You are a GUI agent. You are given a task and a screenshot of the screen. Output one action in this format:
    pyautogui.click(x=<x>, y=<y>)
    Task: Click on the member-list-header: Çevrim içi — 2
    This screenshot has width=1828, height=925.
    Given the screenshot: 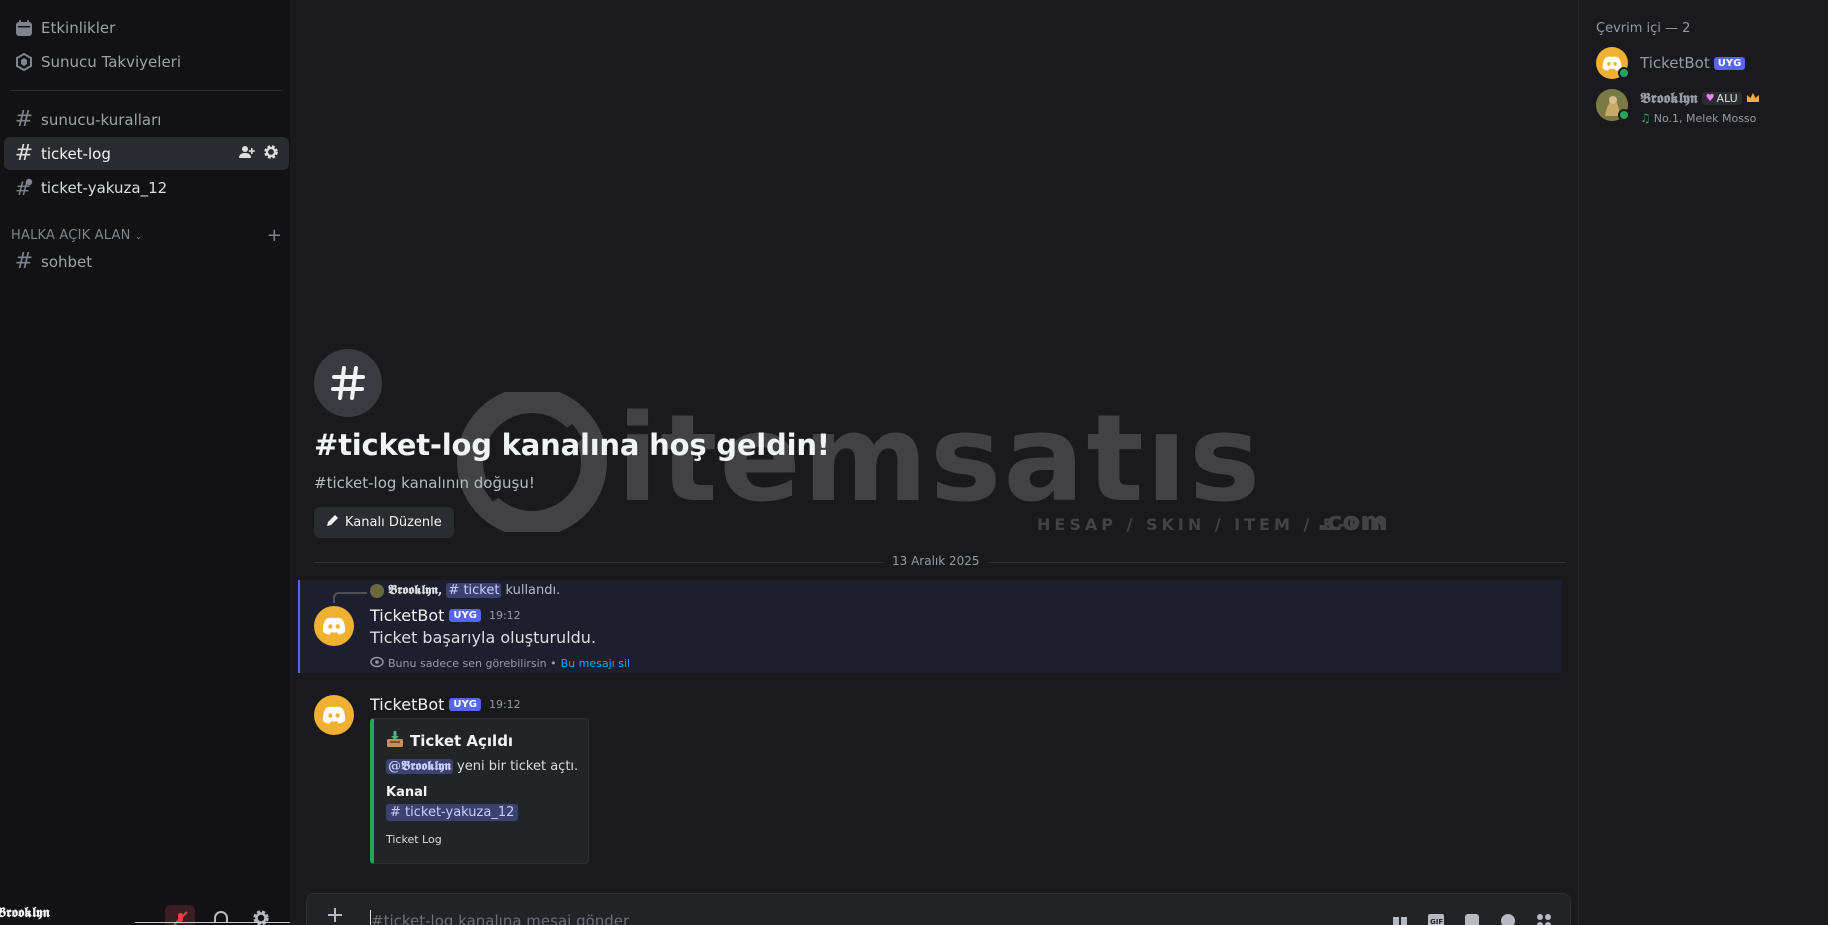 What is the action you would take?
    pyautogui.click(x=1643, y=28)
    